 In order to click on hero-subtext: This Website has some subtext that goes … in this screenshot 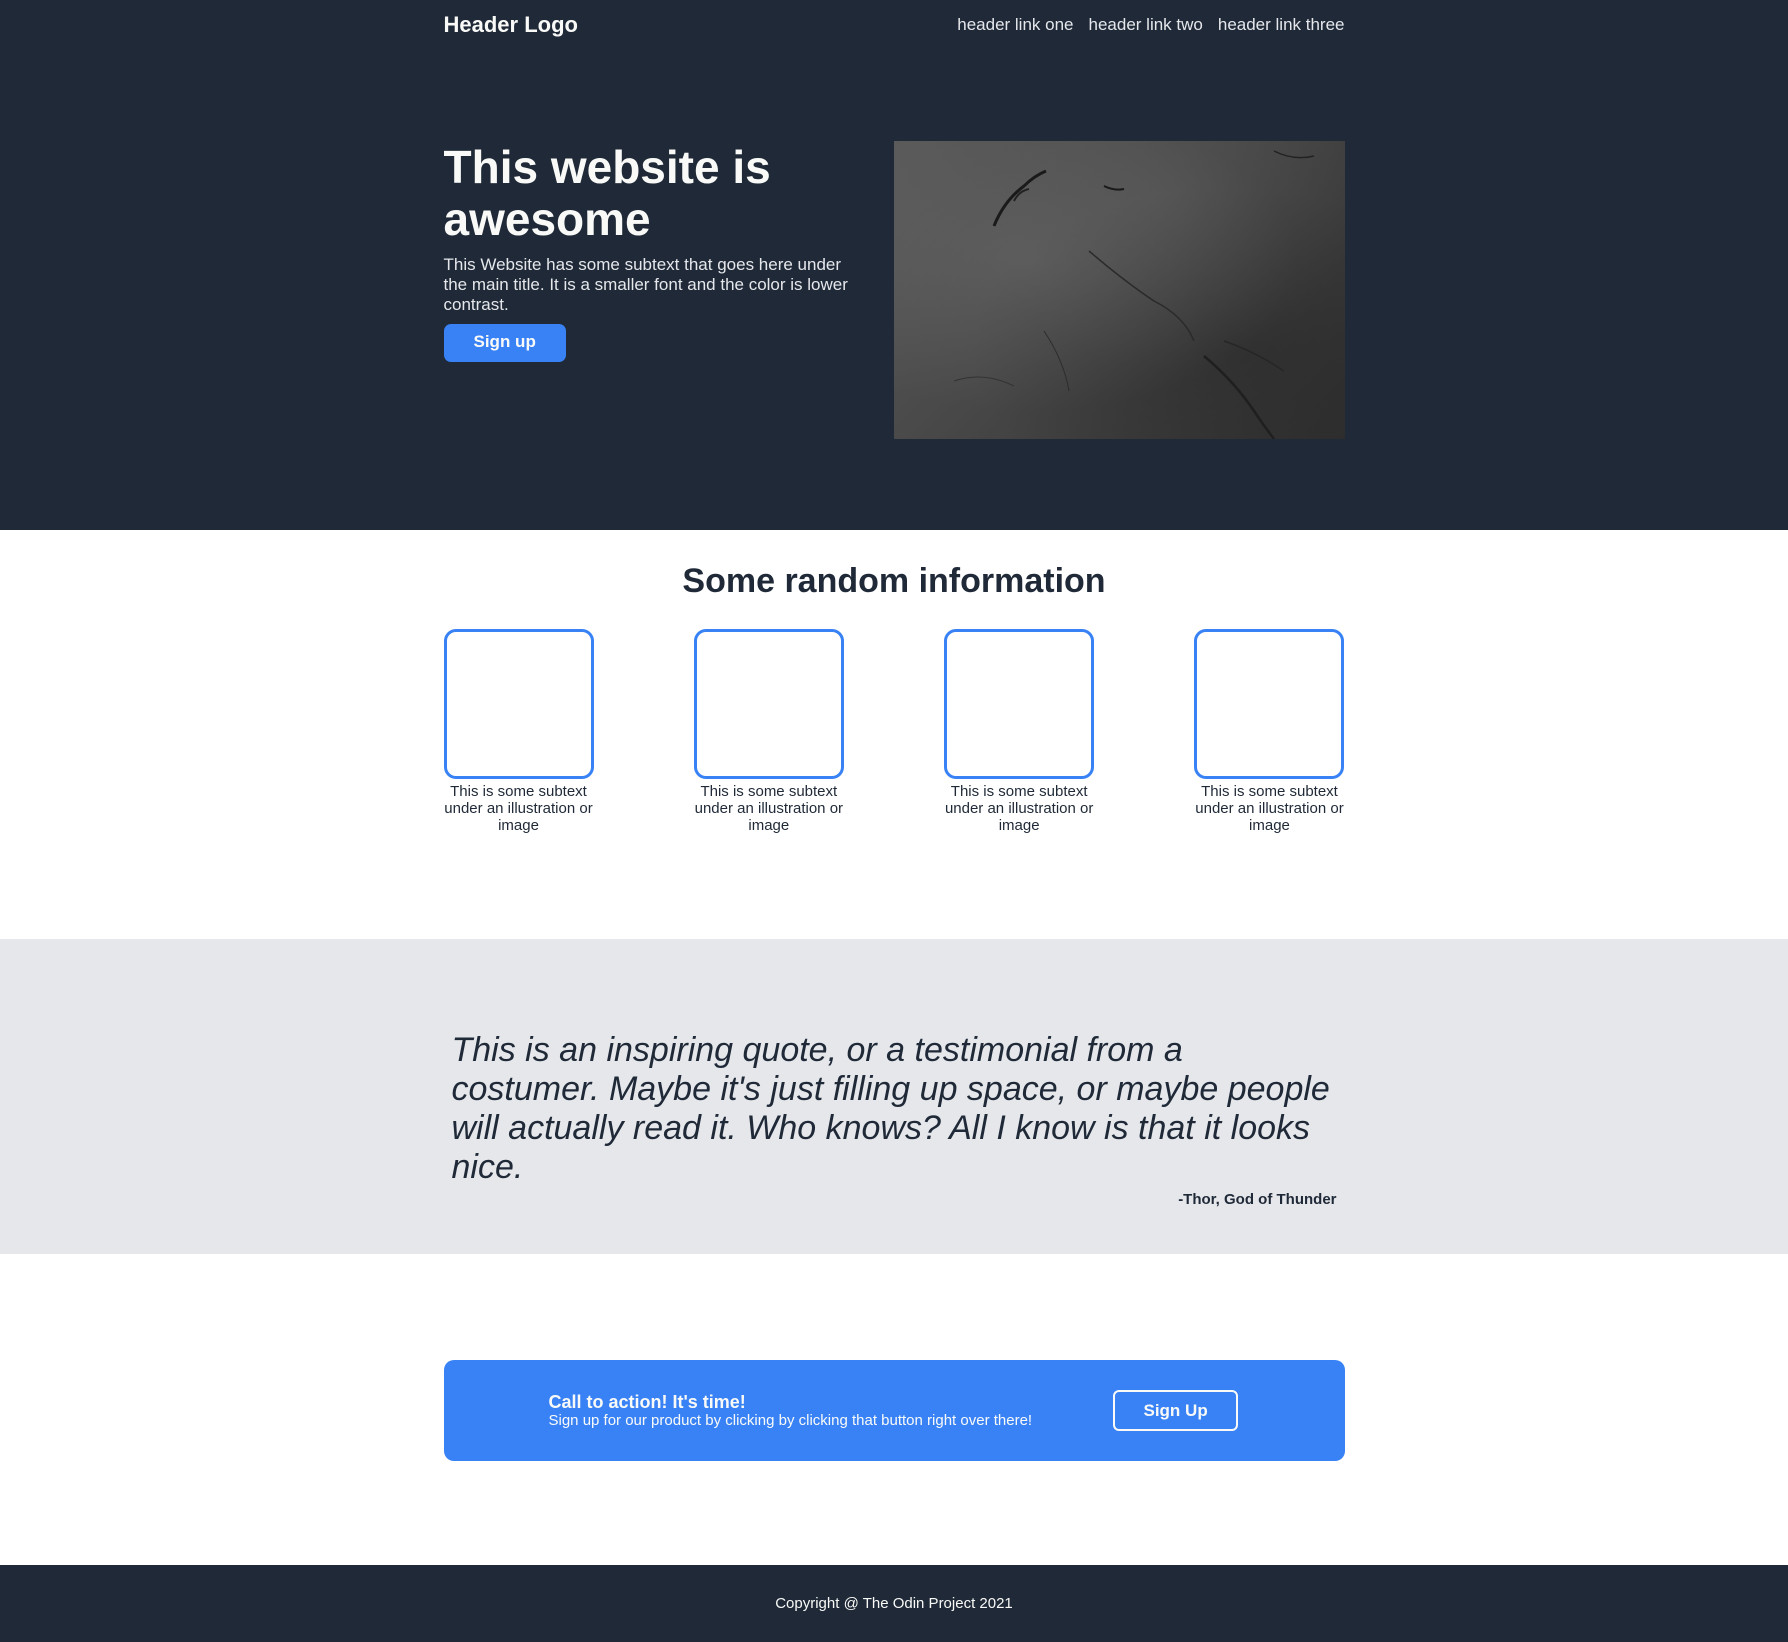, I will do `click(645, 284)`.